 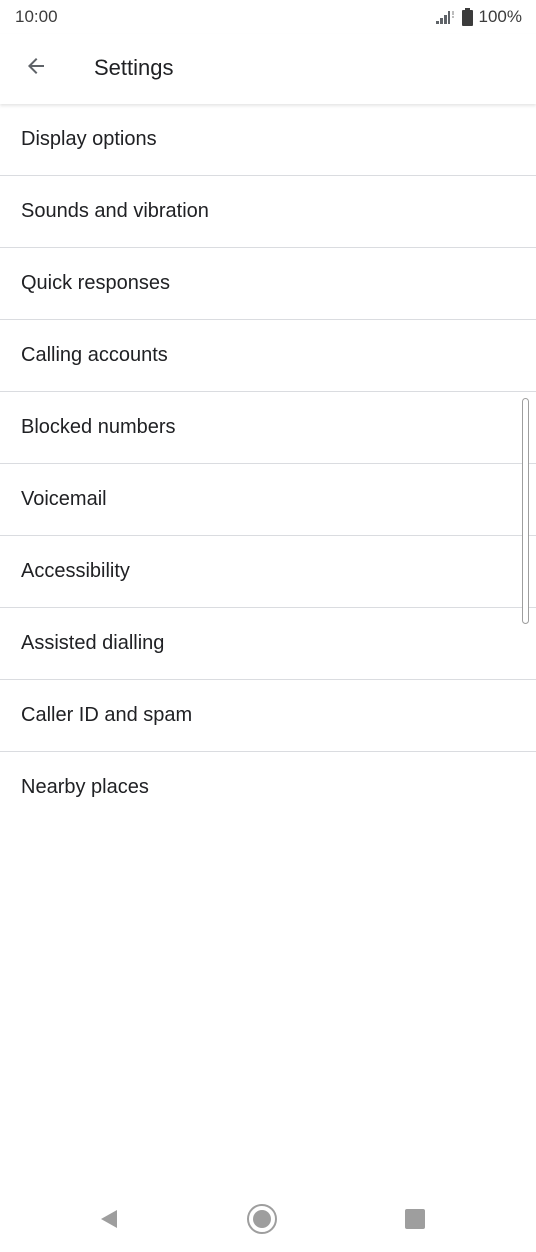 I want to click on battery-percentage: 100%, so click(x=500, y=16).